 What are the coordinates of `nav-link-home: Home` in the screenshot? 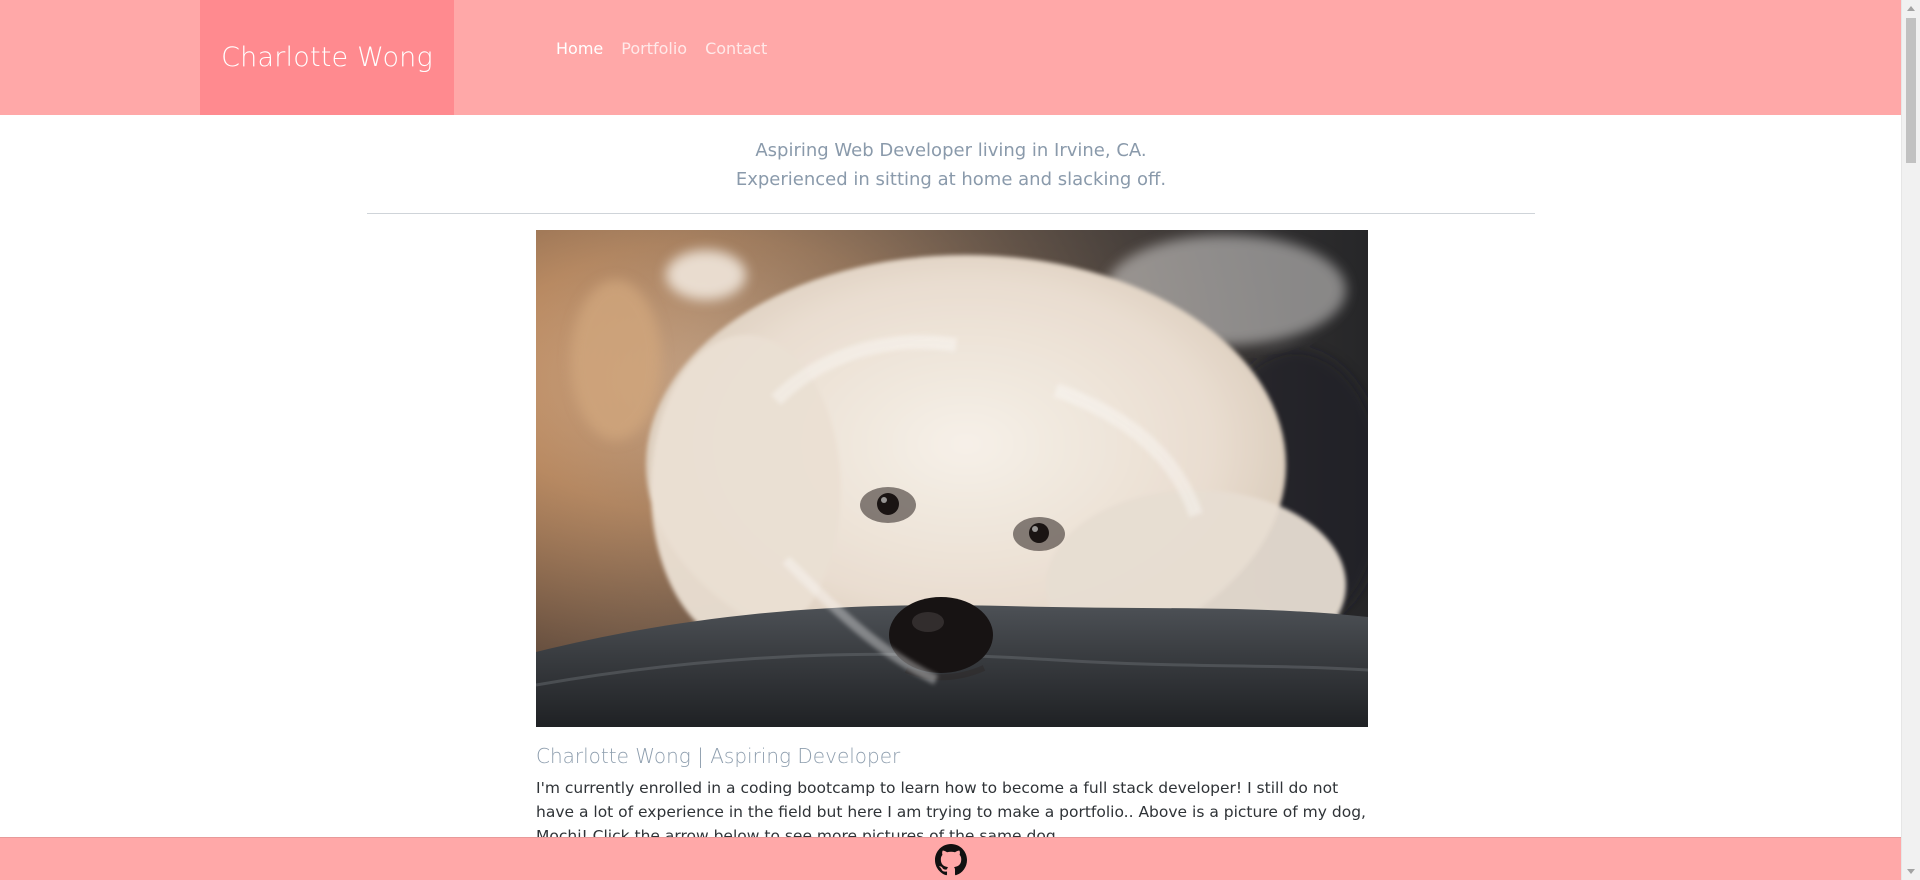 It's located at (579, 48).